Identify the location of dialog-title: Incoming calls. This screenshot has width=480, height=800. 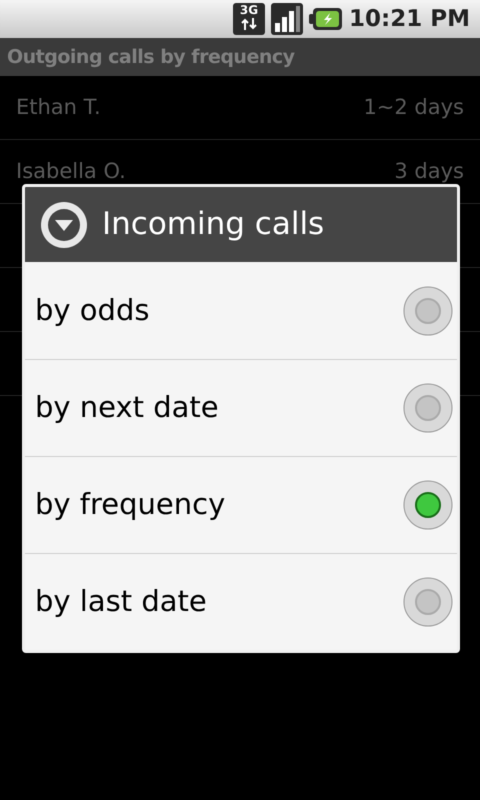
(213, 224).